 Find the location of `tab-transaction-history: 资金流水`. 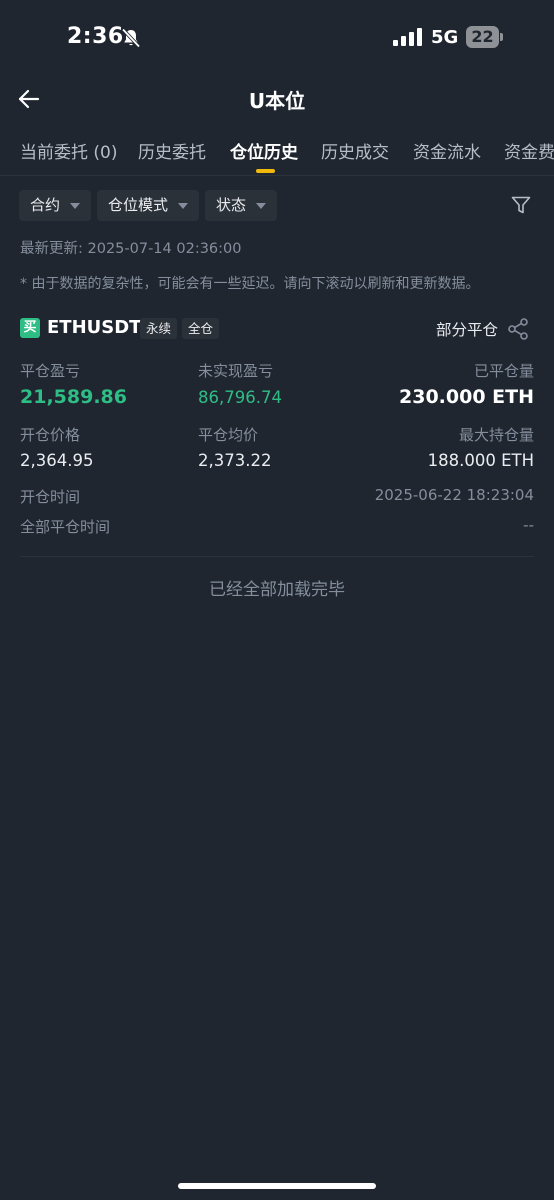

tab-transaction-history: 资金流水 is located at coordinates (447, 150).